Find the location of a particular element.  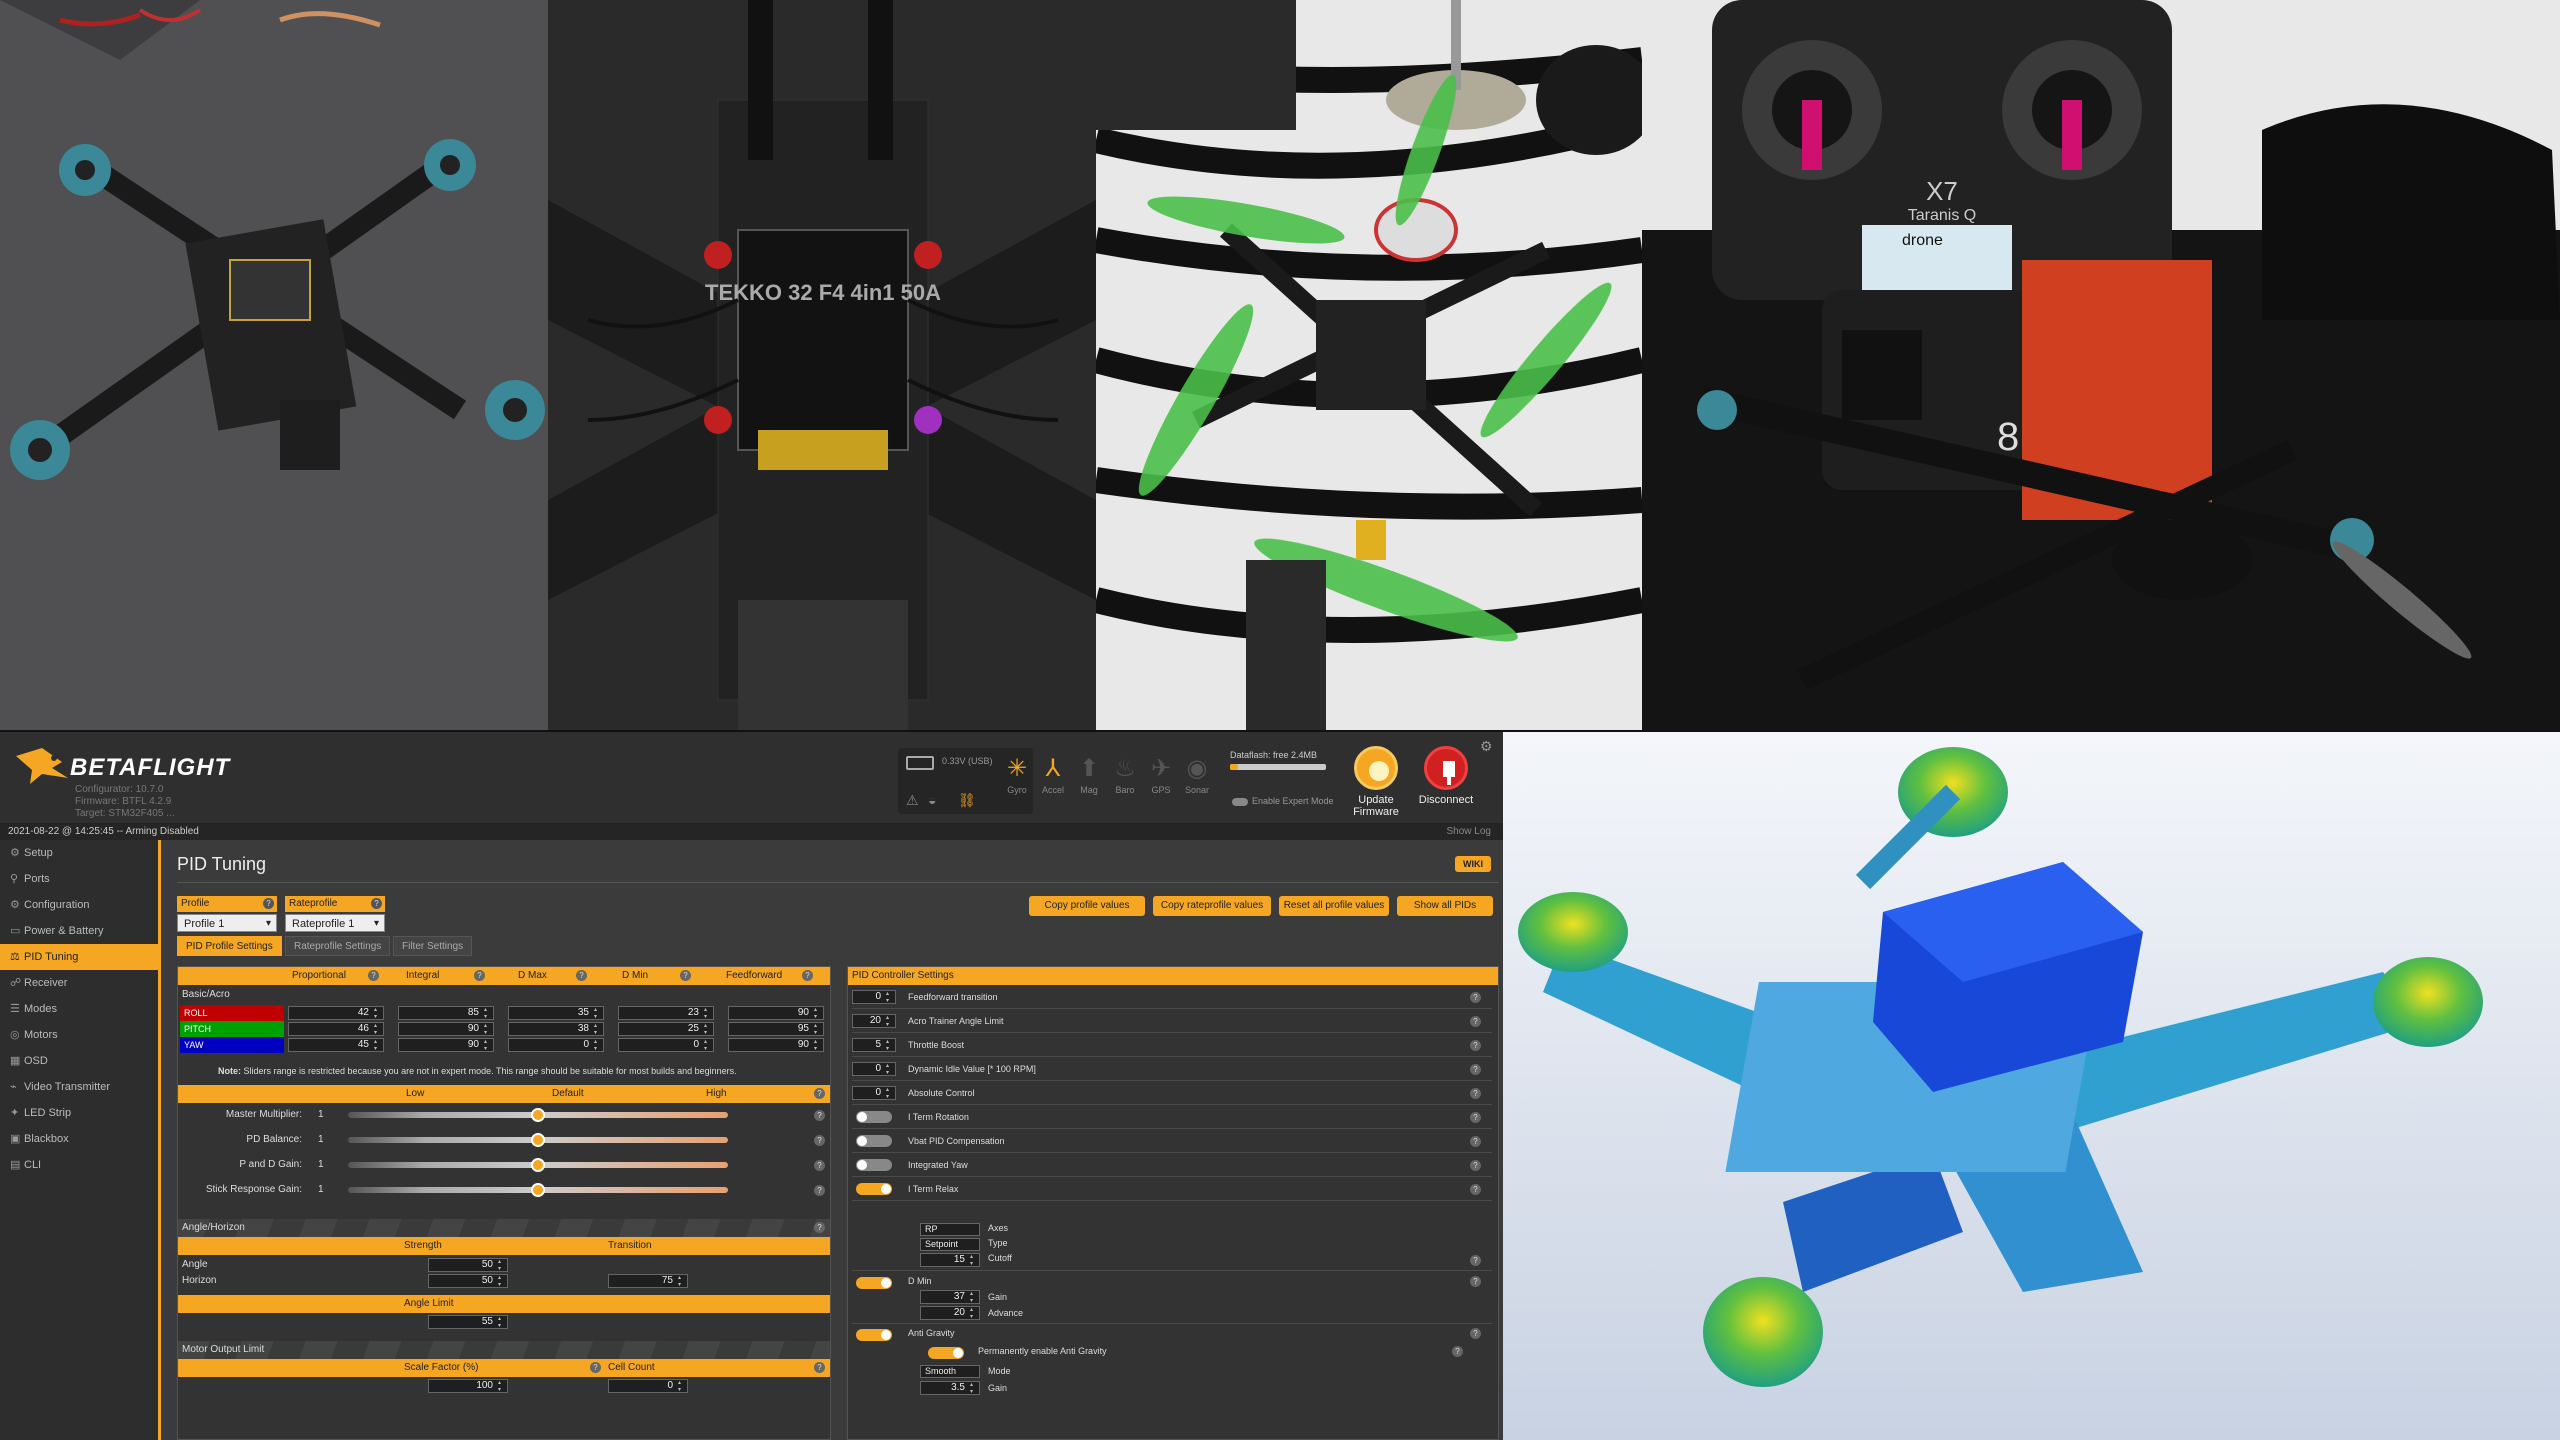

pid-yaw-proportional-input: 45 is located at coordinates (336, 1045).